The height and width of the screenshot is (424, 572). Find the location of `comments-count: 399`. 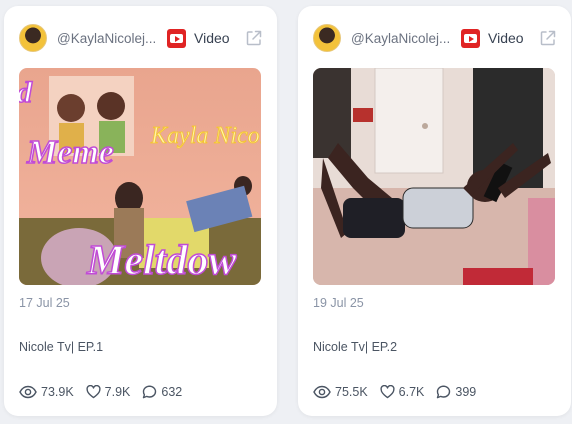

comments-count: 399 is located at coordinates (466, 392).